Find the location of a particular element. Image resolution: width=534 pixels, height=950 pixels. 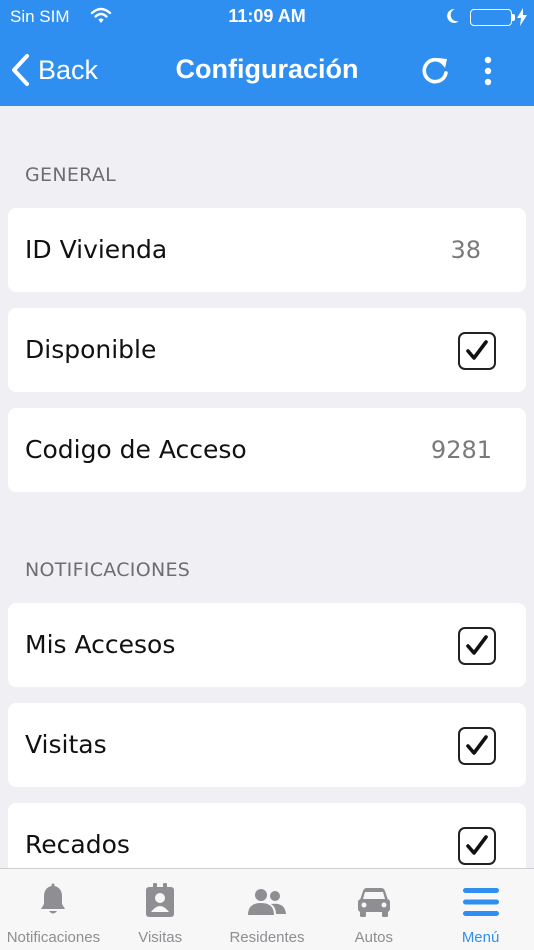

recados-checkbox is located at coordinates (477, 846).